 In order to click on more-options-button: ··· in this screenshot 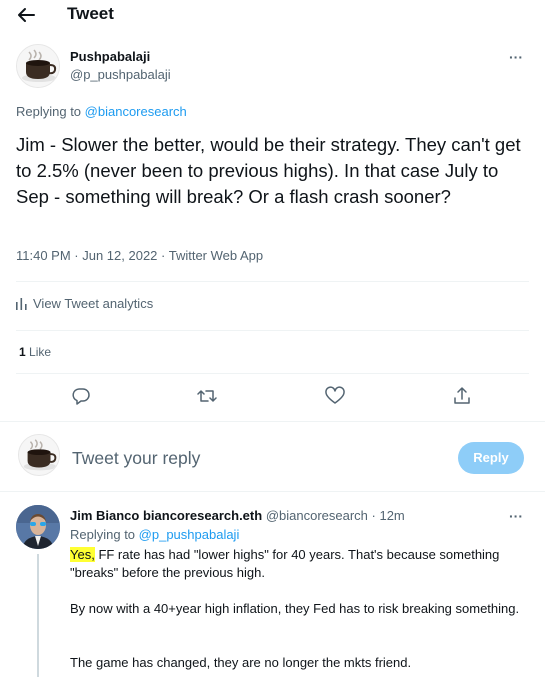, I will do `click(516, 57)`.